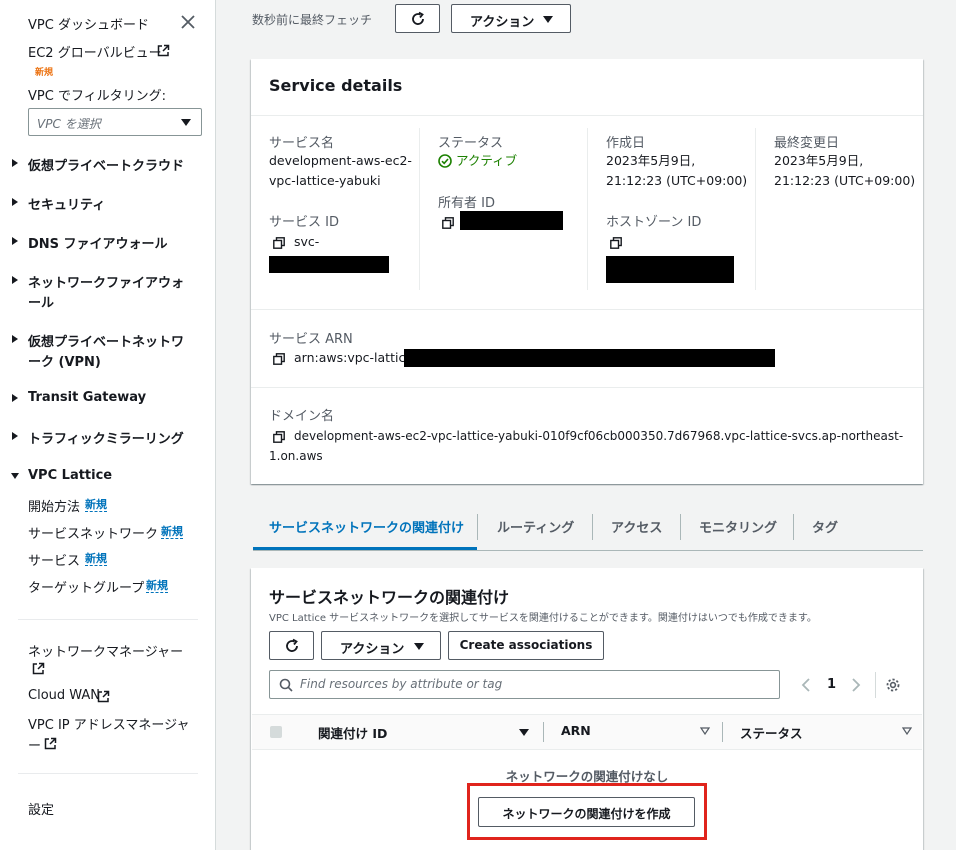 The image size is (956, 850). What do you see at coordinates (98, 242) in the screenshot?
I see `sidebar-section-dns-firewall: DNS ファイアウォール` at bounding box center [98, 242].